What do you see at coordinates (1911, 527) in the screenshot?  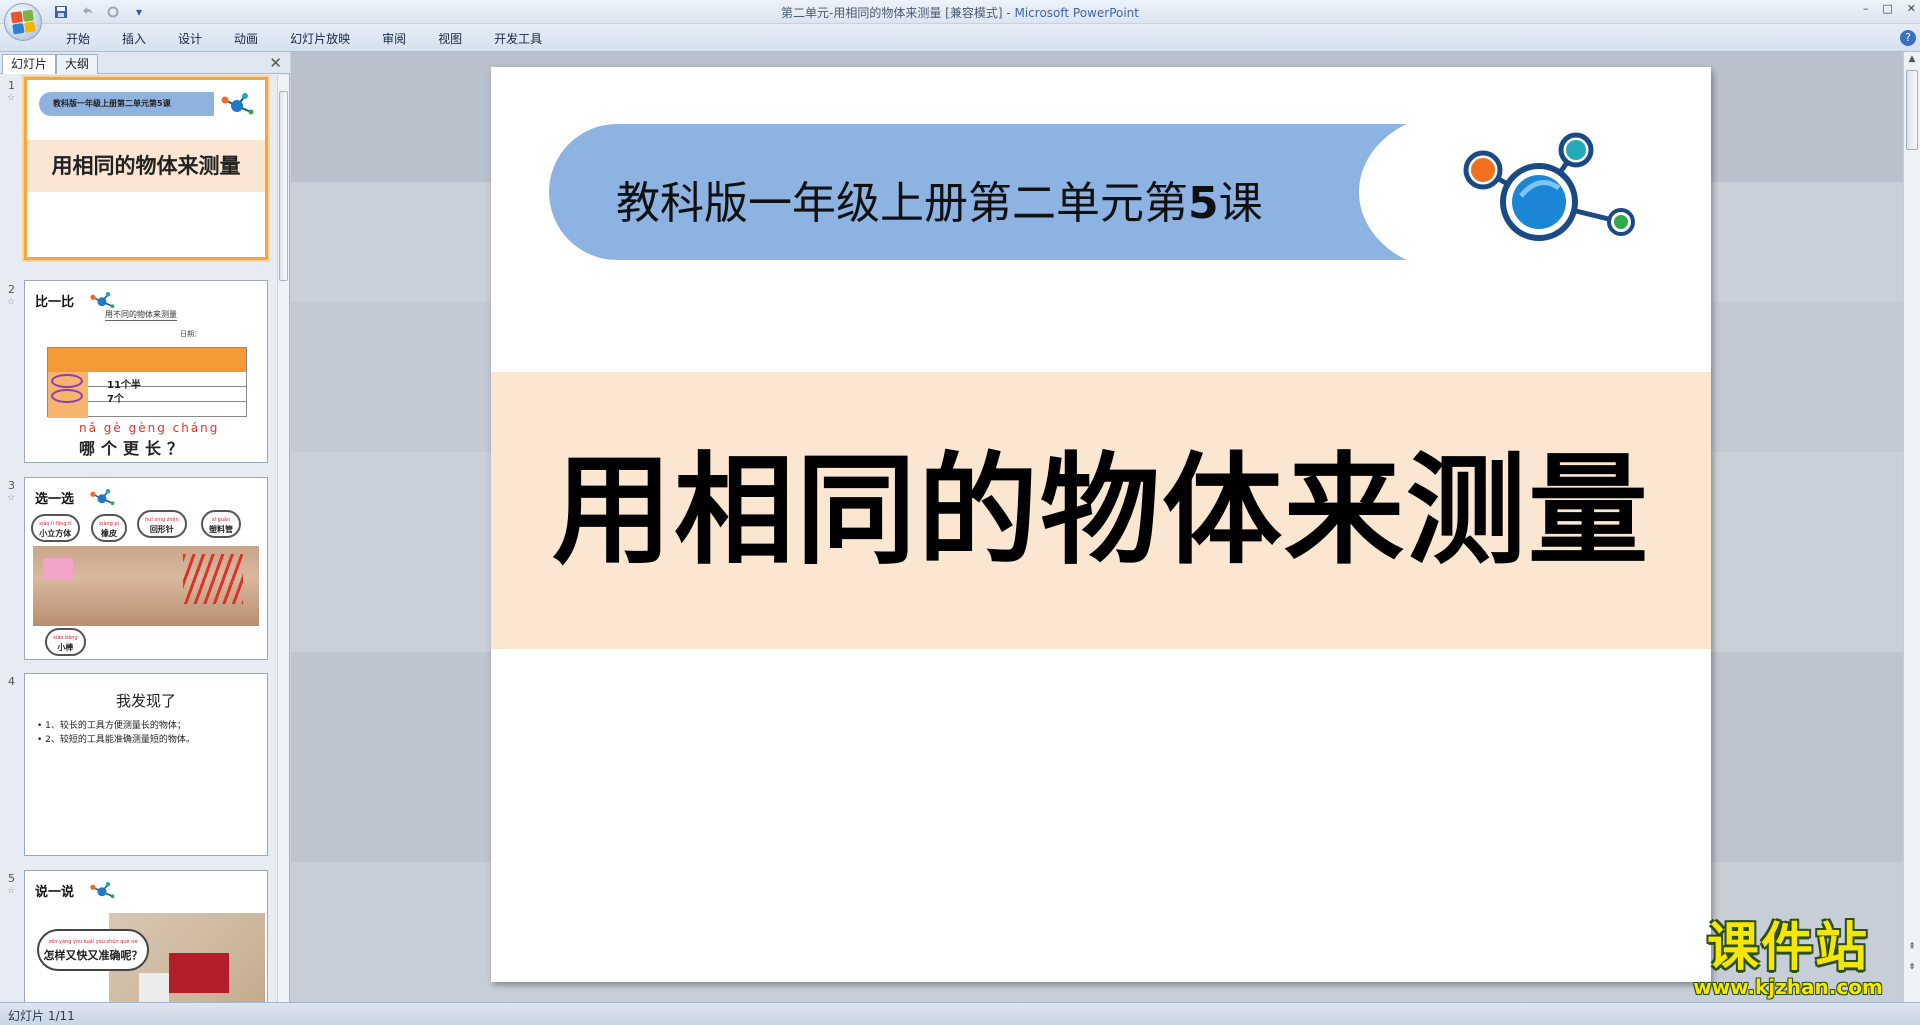 I see `editor-scrollbar: ▲ ⇞ ⇟` at bounding box center [1911, 527].